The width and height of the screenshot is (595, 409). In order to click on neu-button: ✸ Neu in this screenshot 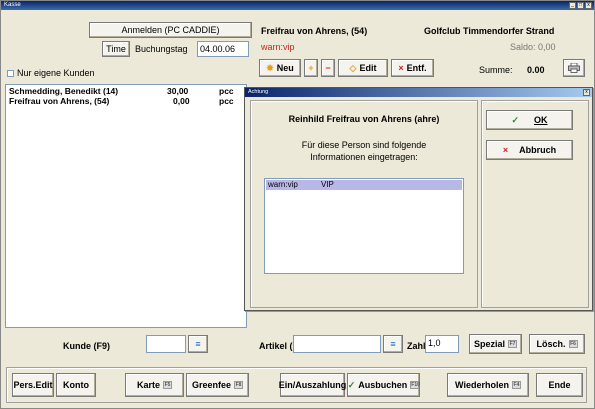, I will do `click(280, 68)`.